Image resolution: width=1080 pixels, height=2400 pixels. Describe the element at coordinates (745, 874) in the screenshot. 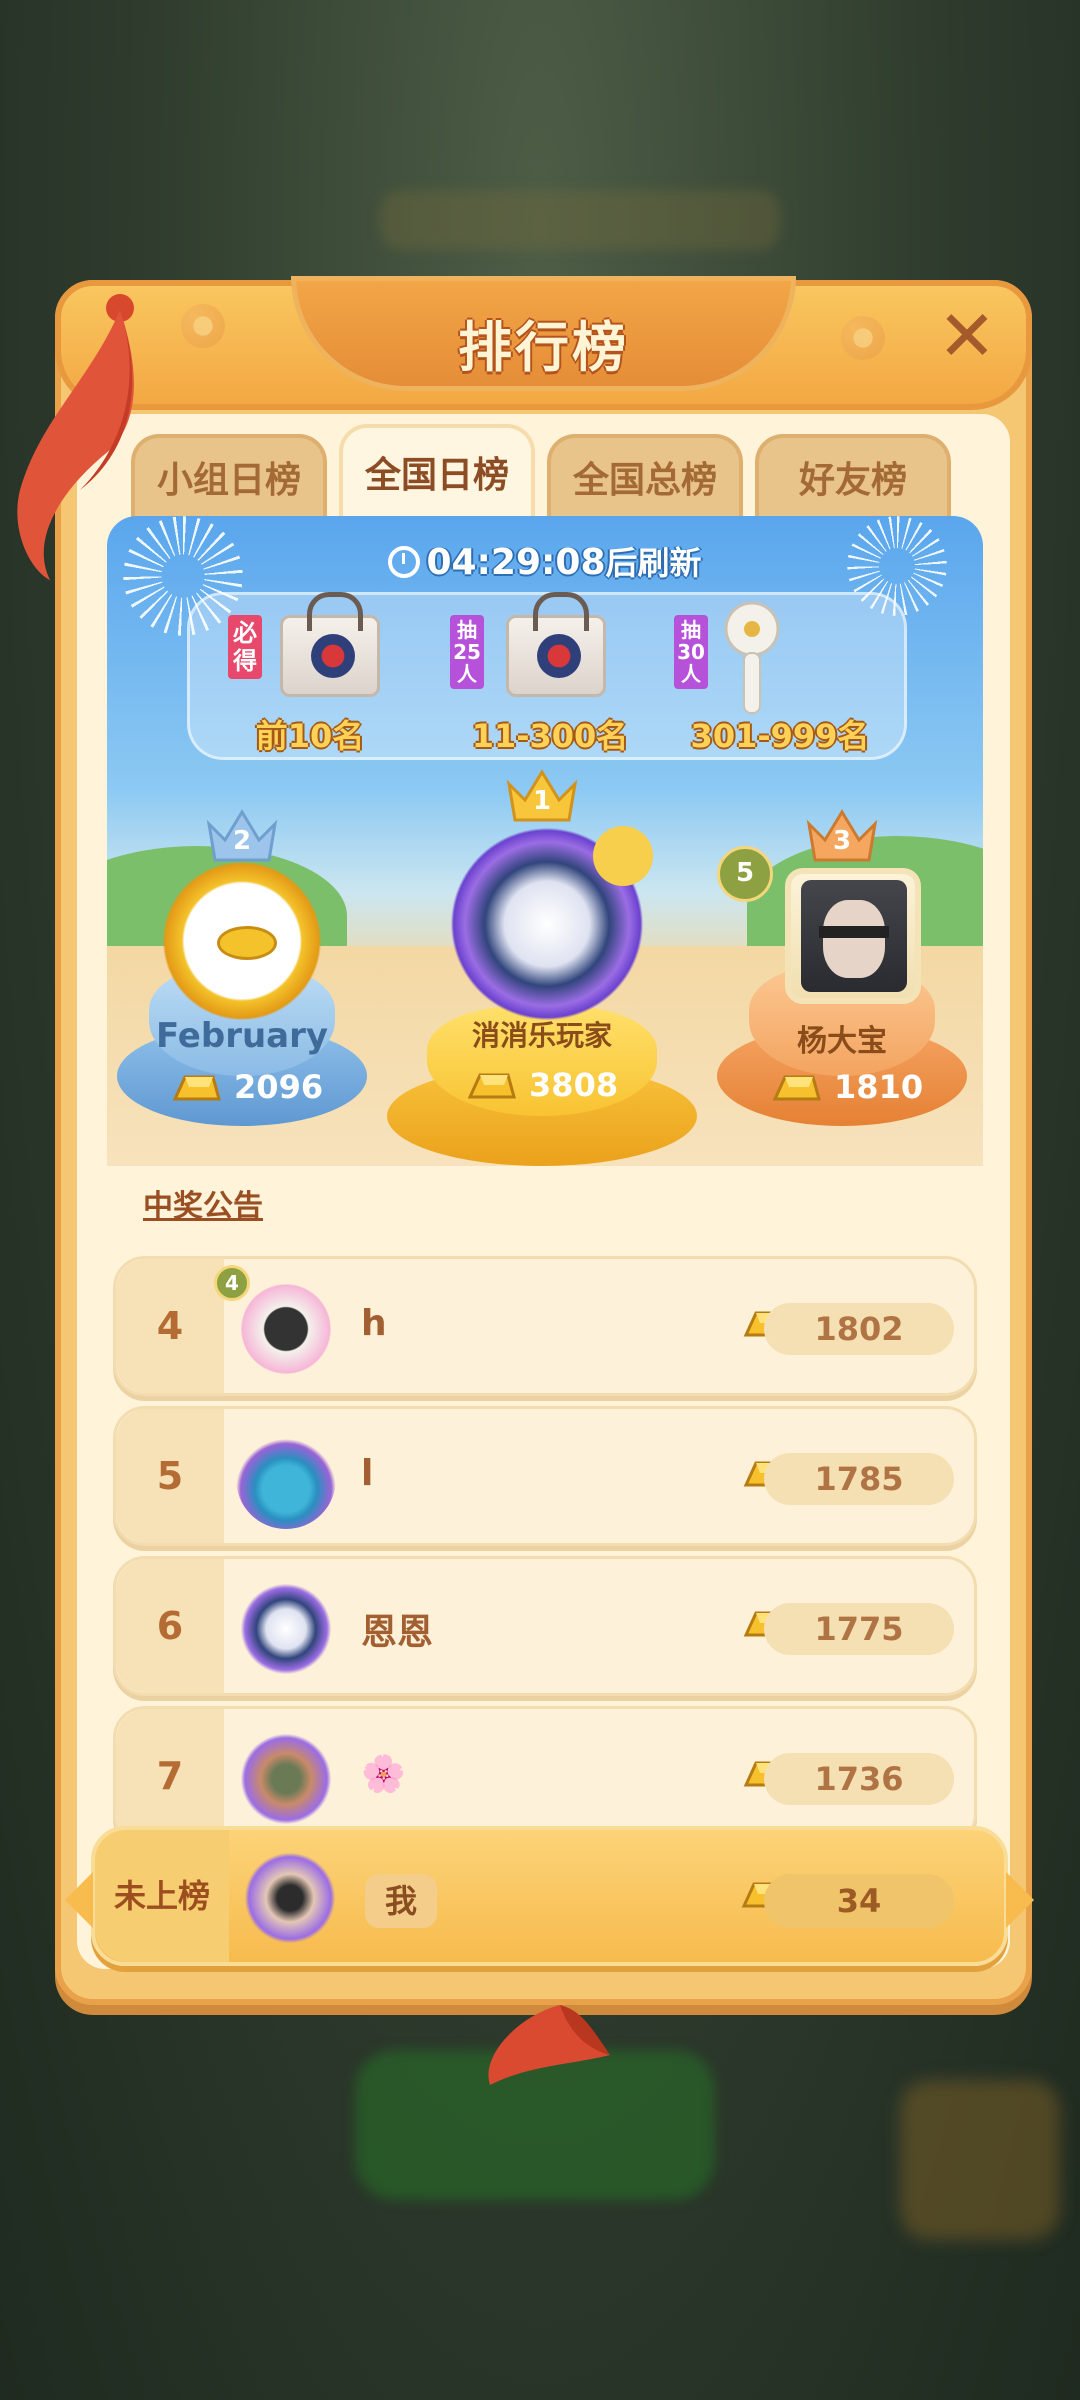

I see `level-badge: 5` at that location.